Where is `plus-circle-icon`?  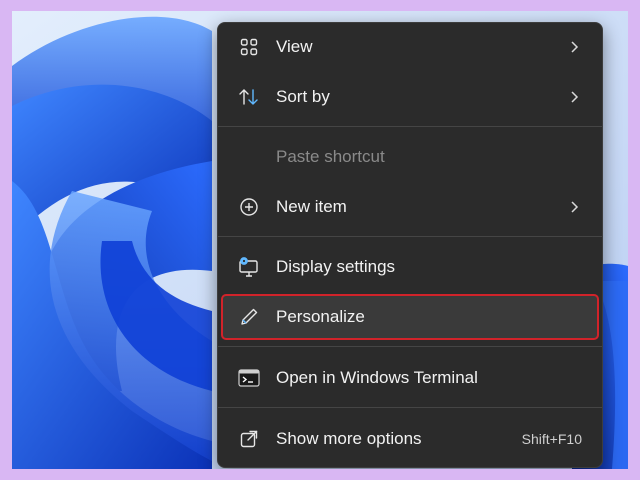 plus-circle-icon is located at coordinates (249, 207).